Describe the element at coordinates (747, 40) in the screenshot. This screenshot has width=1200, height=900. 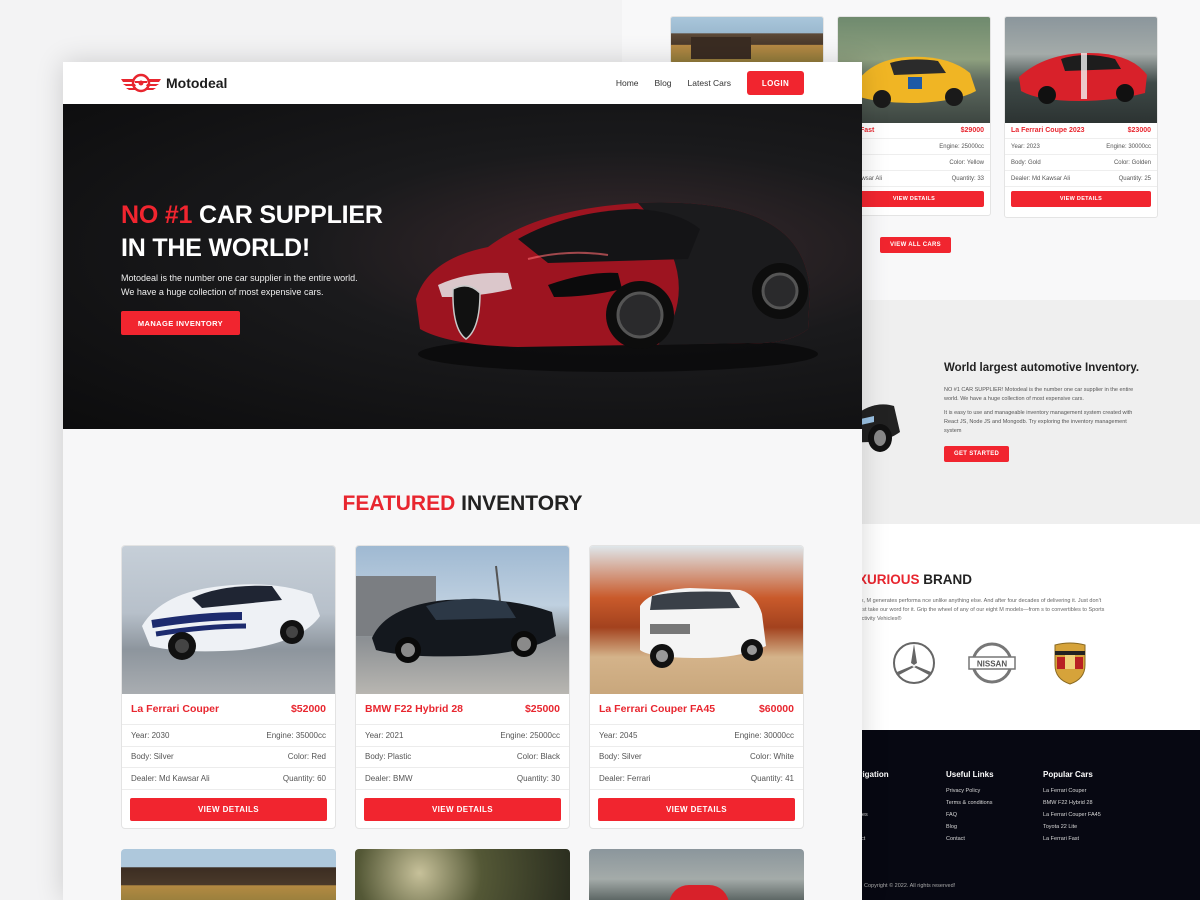
I see `back-card-house` at that location.